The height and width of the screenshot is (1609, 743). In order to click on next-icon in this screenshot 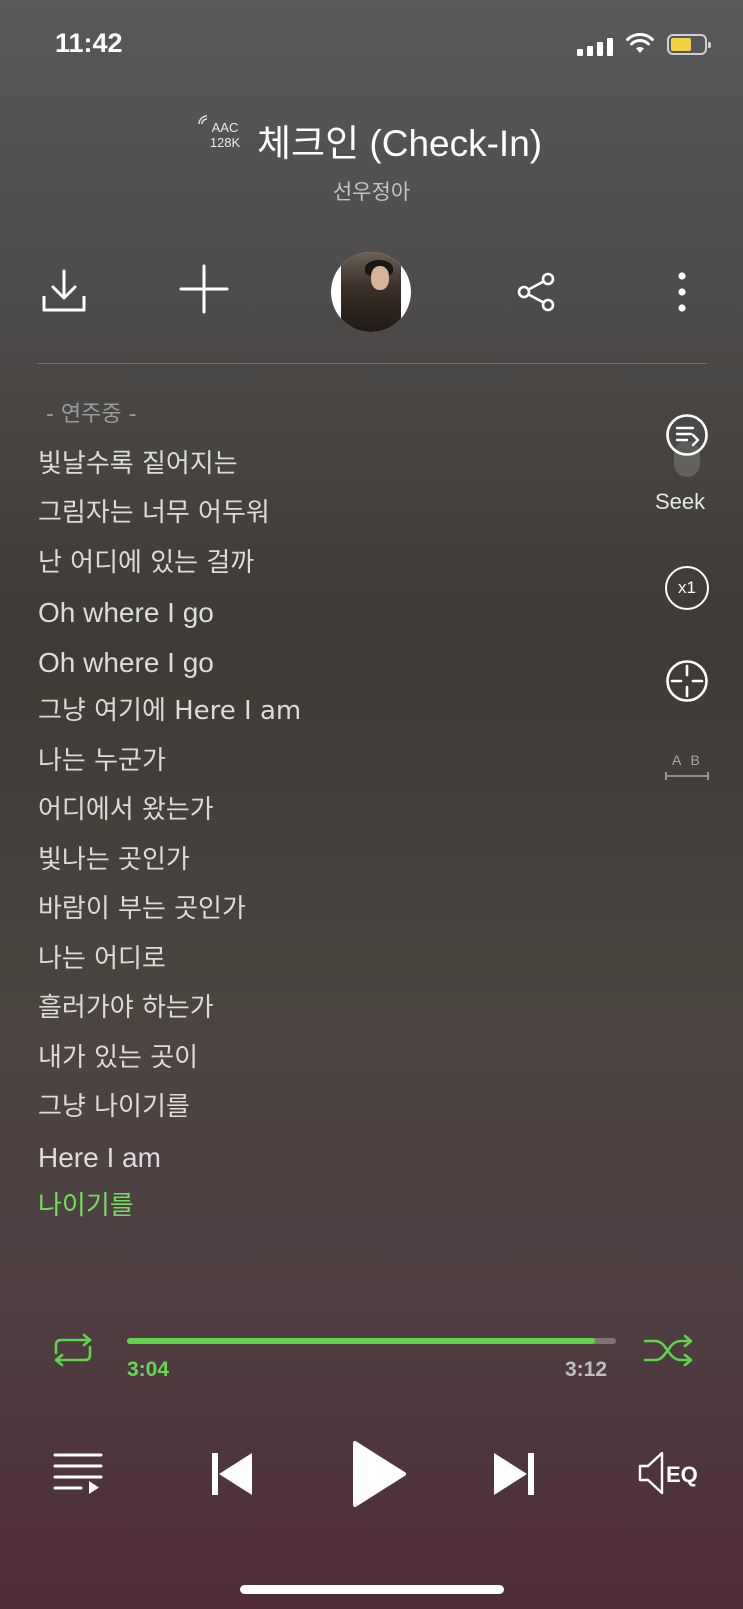, I will do `click(514, 1474)`.